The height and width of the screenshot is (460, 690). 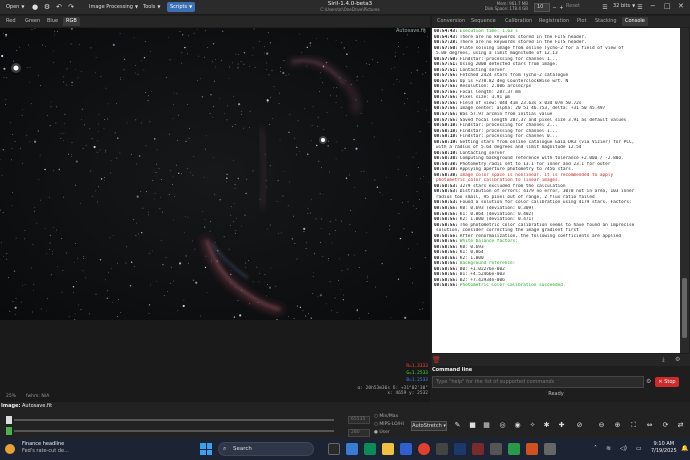 I want to click on target-icon: ◎, so click(x=502, y=425).